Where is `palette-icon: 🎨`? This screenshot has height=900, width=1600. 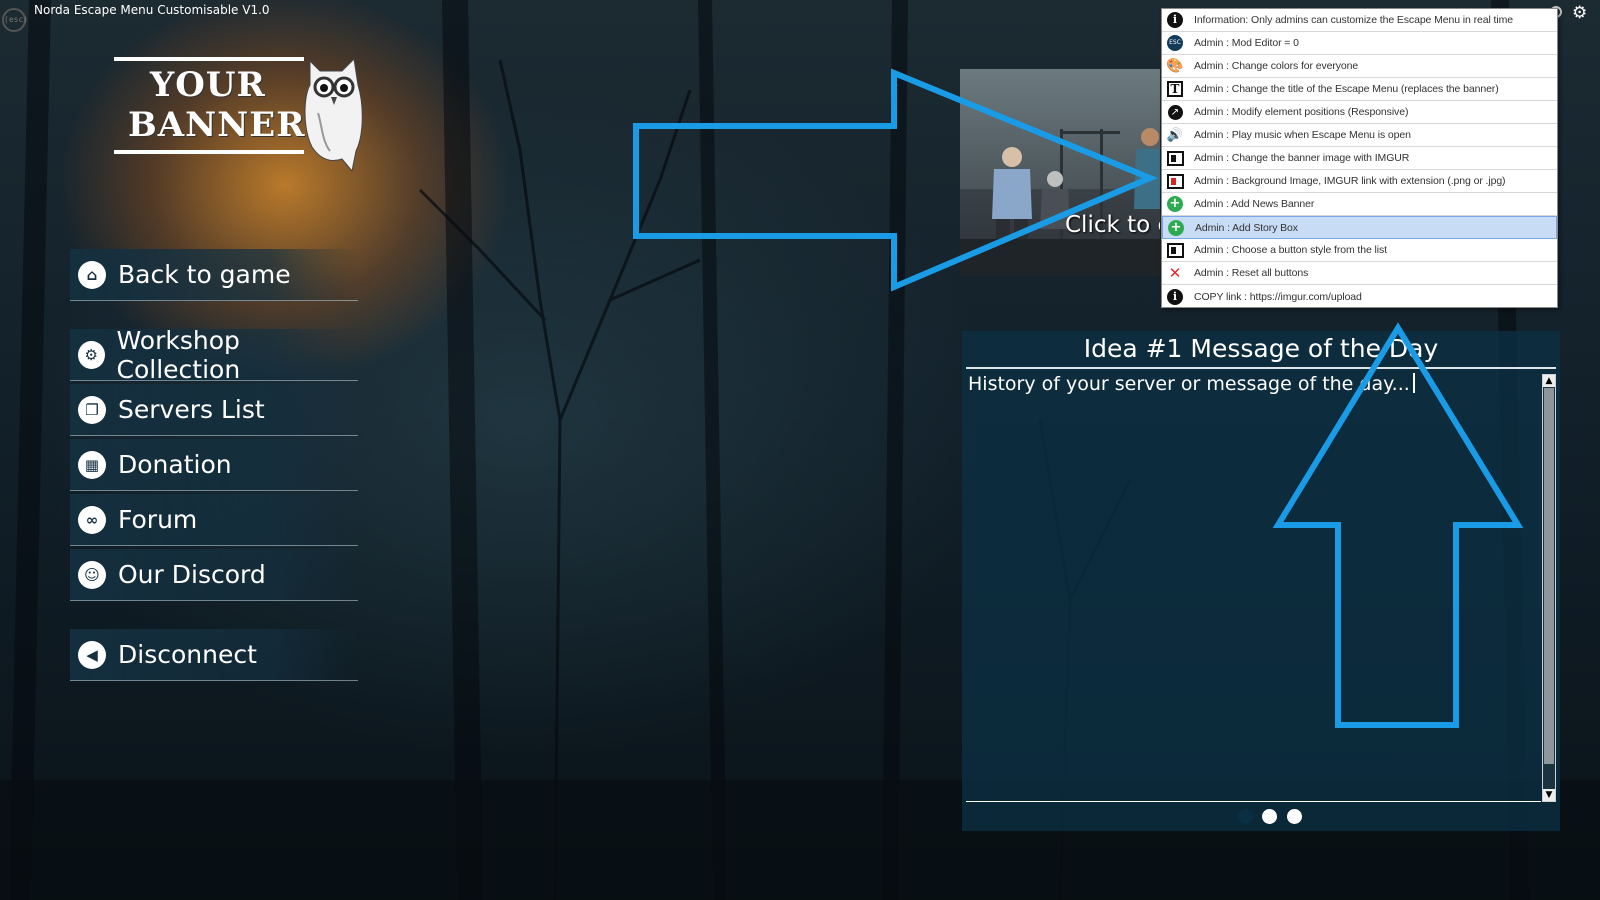
palette-icon: 🎨 is located at coordinates (1175, 66).